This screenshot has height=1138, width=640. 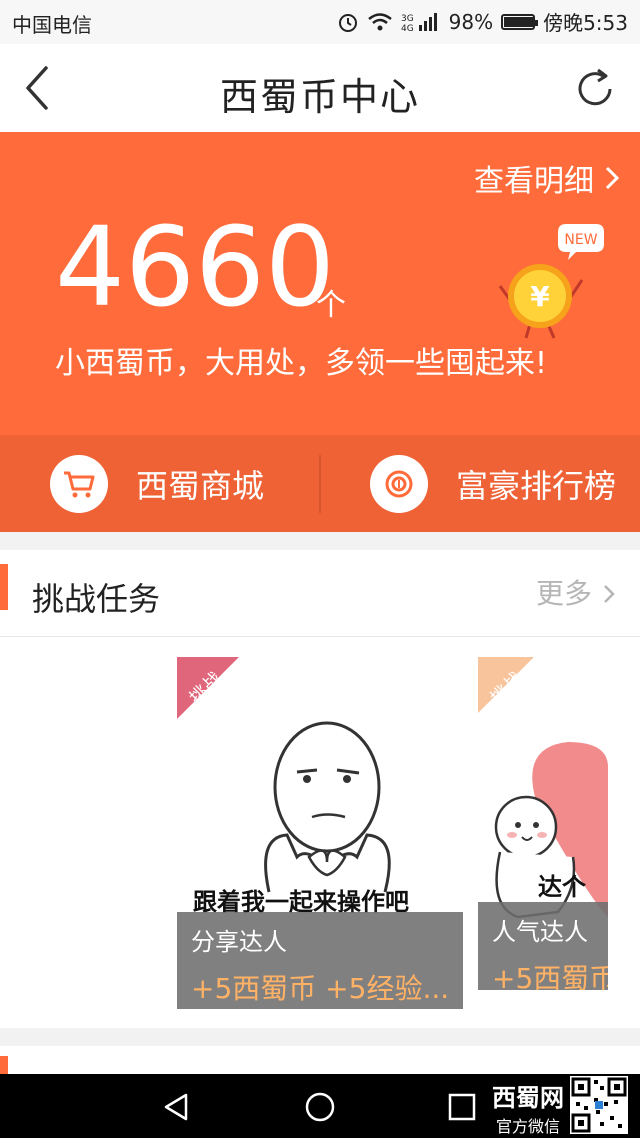 I want to click on circle-home-icon, so click(x=320, y=1107).